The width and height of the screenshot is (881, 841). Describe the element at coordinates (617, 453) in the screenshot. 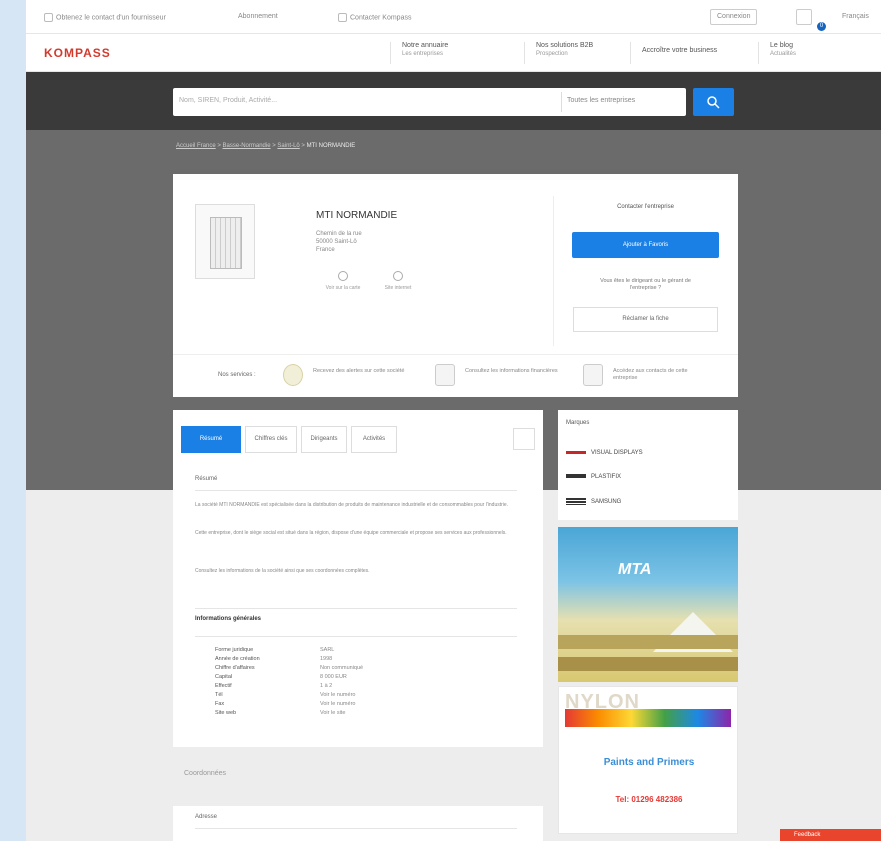

I see `brand-name: VISUAL DISPLAYS` at that location.